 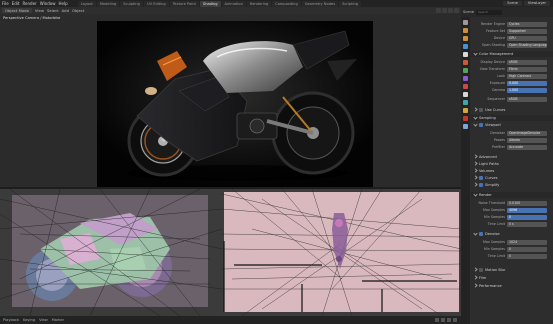 I want to click on section-film: Film, so click(x=512, y=278).